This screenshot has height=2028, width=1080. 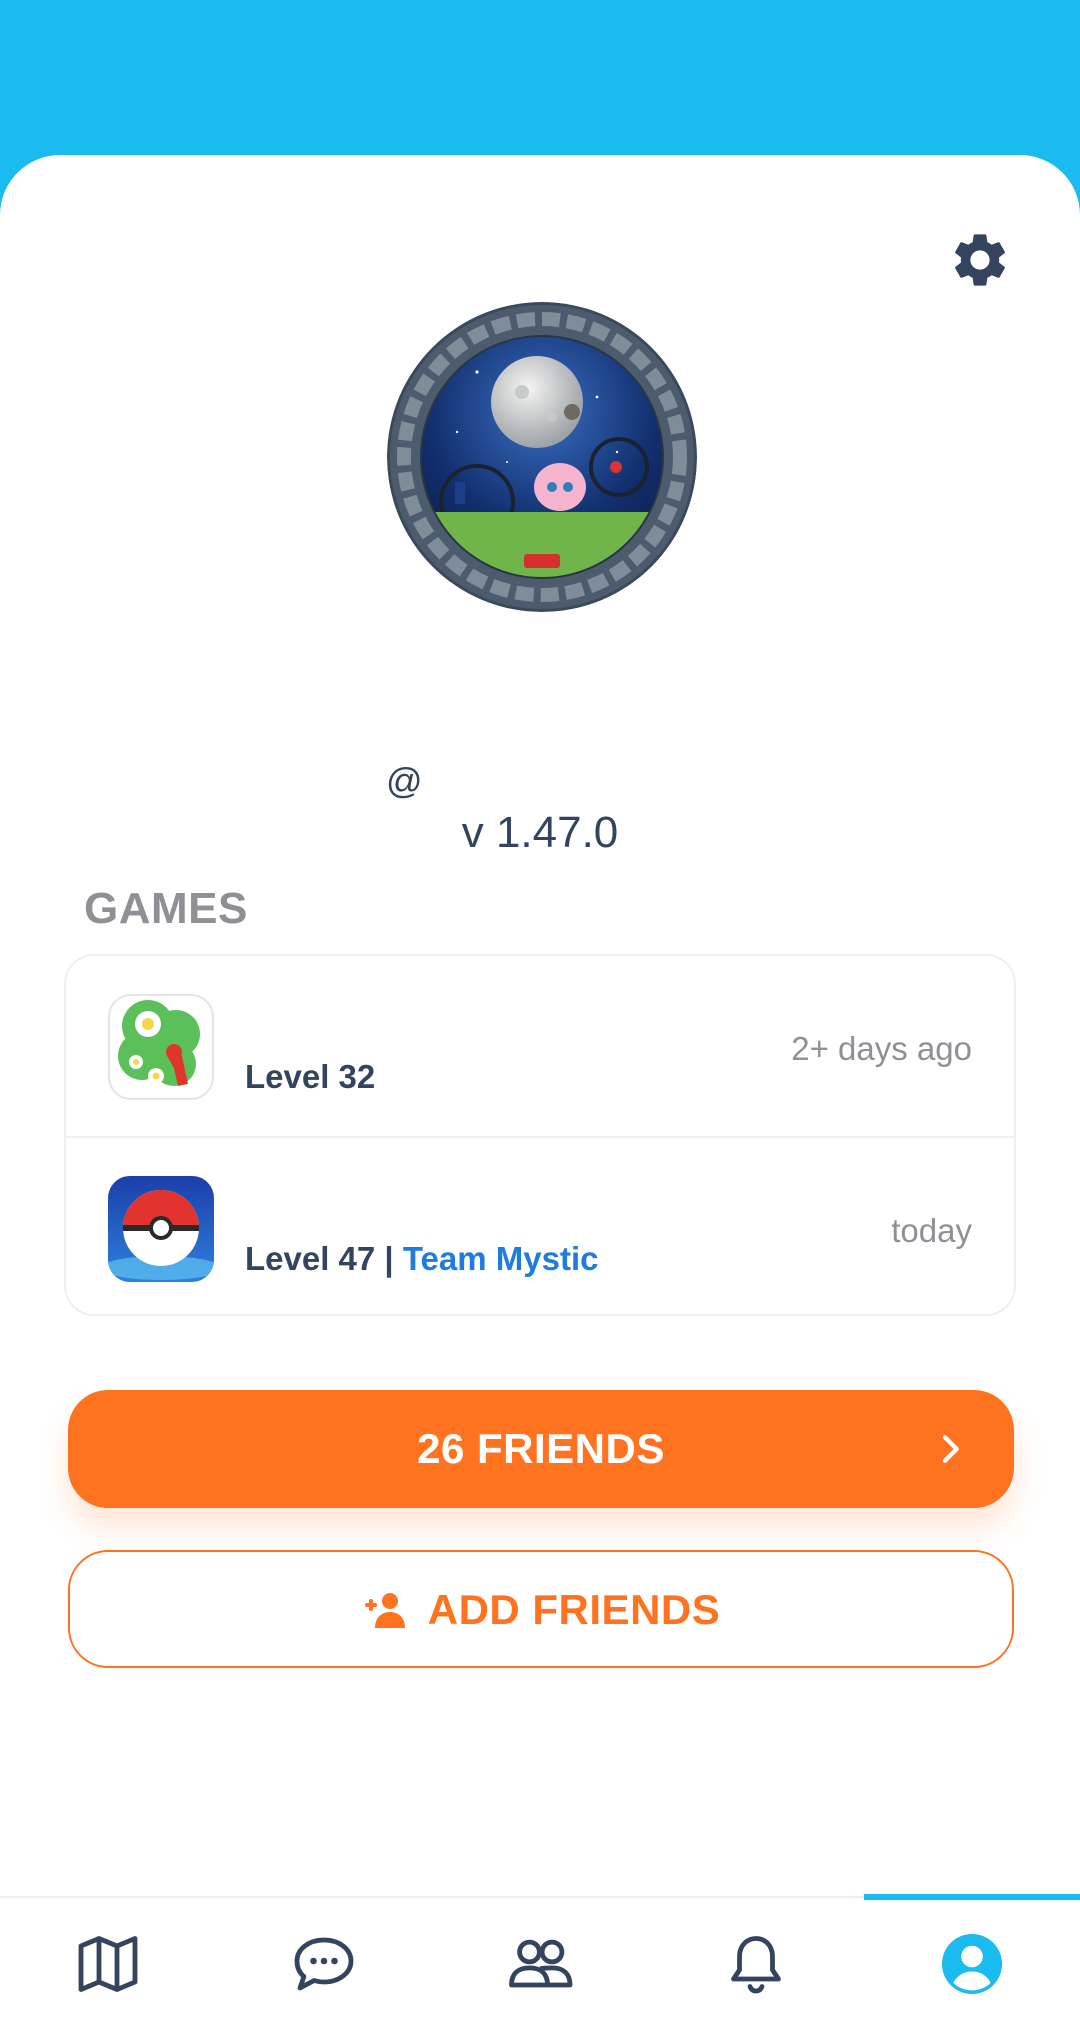 I want to click on nav-notifications, so click(x=756, y=1963).